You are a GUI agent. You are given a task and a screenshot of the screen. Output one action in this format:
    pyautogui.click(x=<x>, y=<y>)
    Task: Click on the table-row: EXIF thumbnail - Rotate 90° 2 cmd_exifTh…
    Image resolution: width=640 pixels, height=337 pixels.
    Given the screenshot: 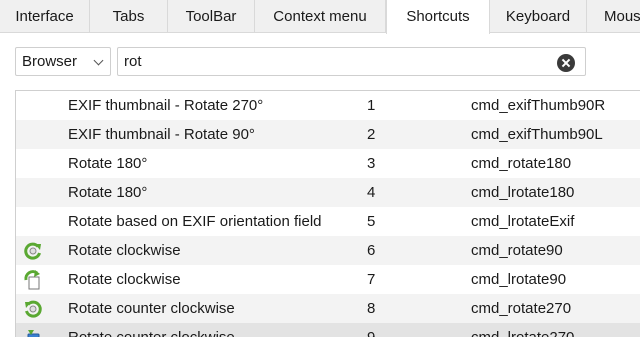 What is the action you would take?
    pyautogui.click(x=328, y=134)
    